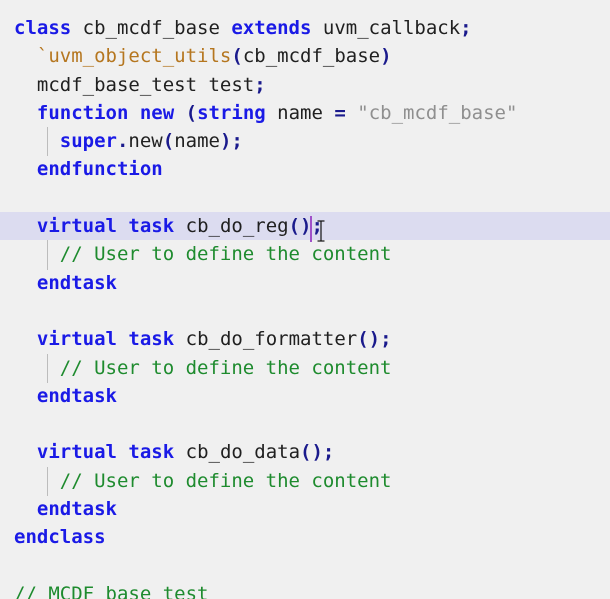  Describe the element at coordinates (88, 141) in the screenshot. I see `token-kw: super` at that location.